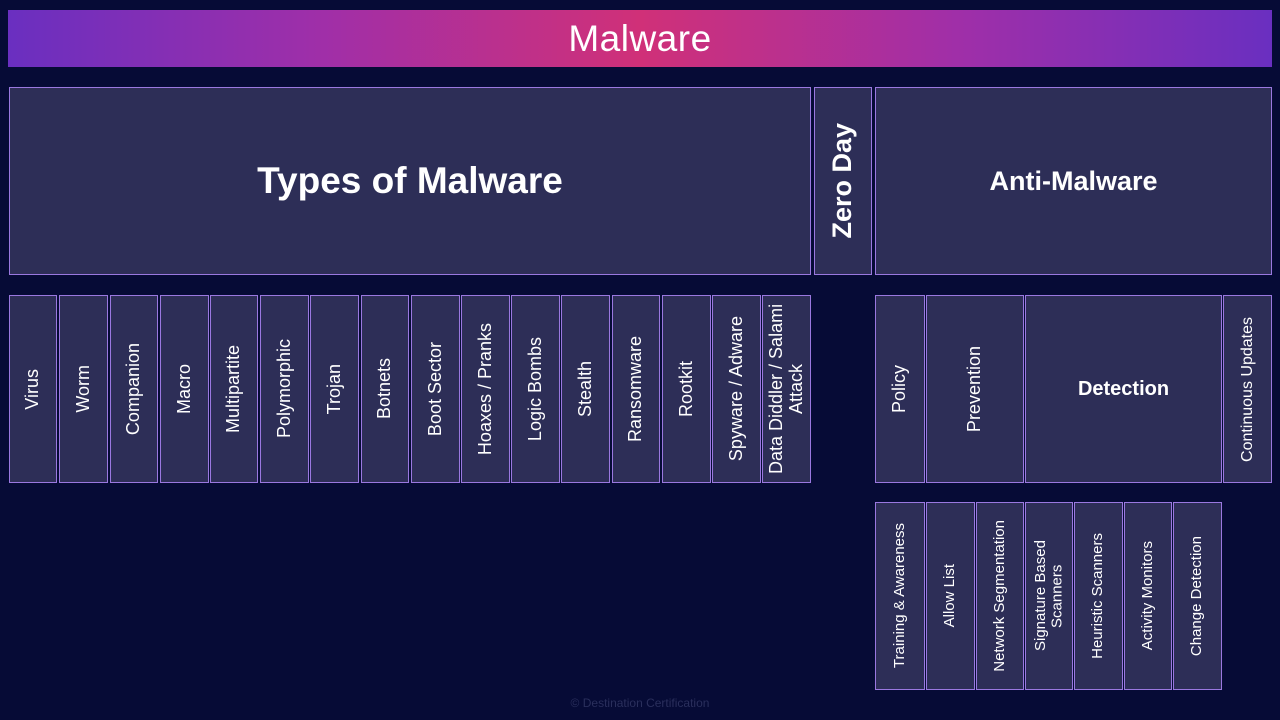  I want to click on malware-type-hoaxes-pranks: Hoaxes / Pranks, so click(485, 389).